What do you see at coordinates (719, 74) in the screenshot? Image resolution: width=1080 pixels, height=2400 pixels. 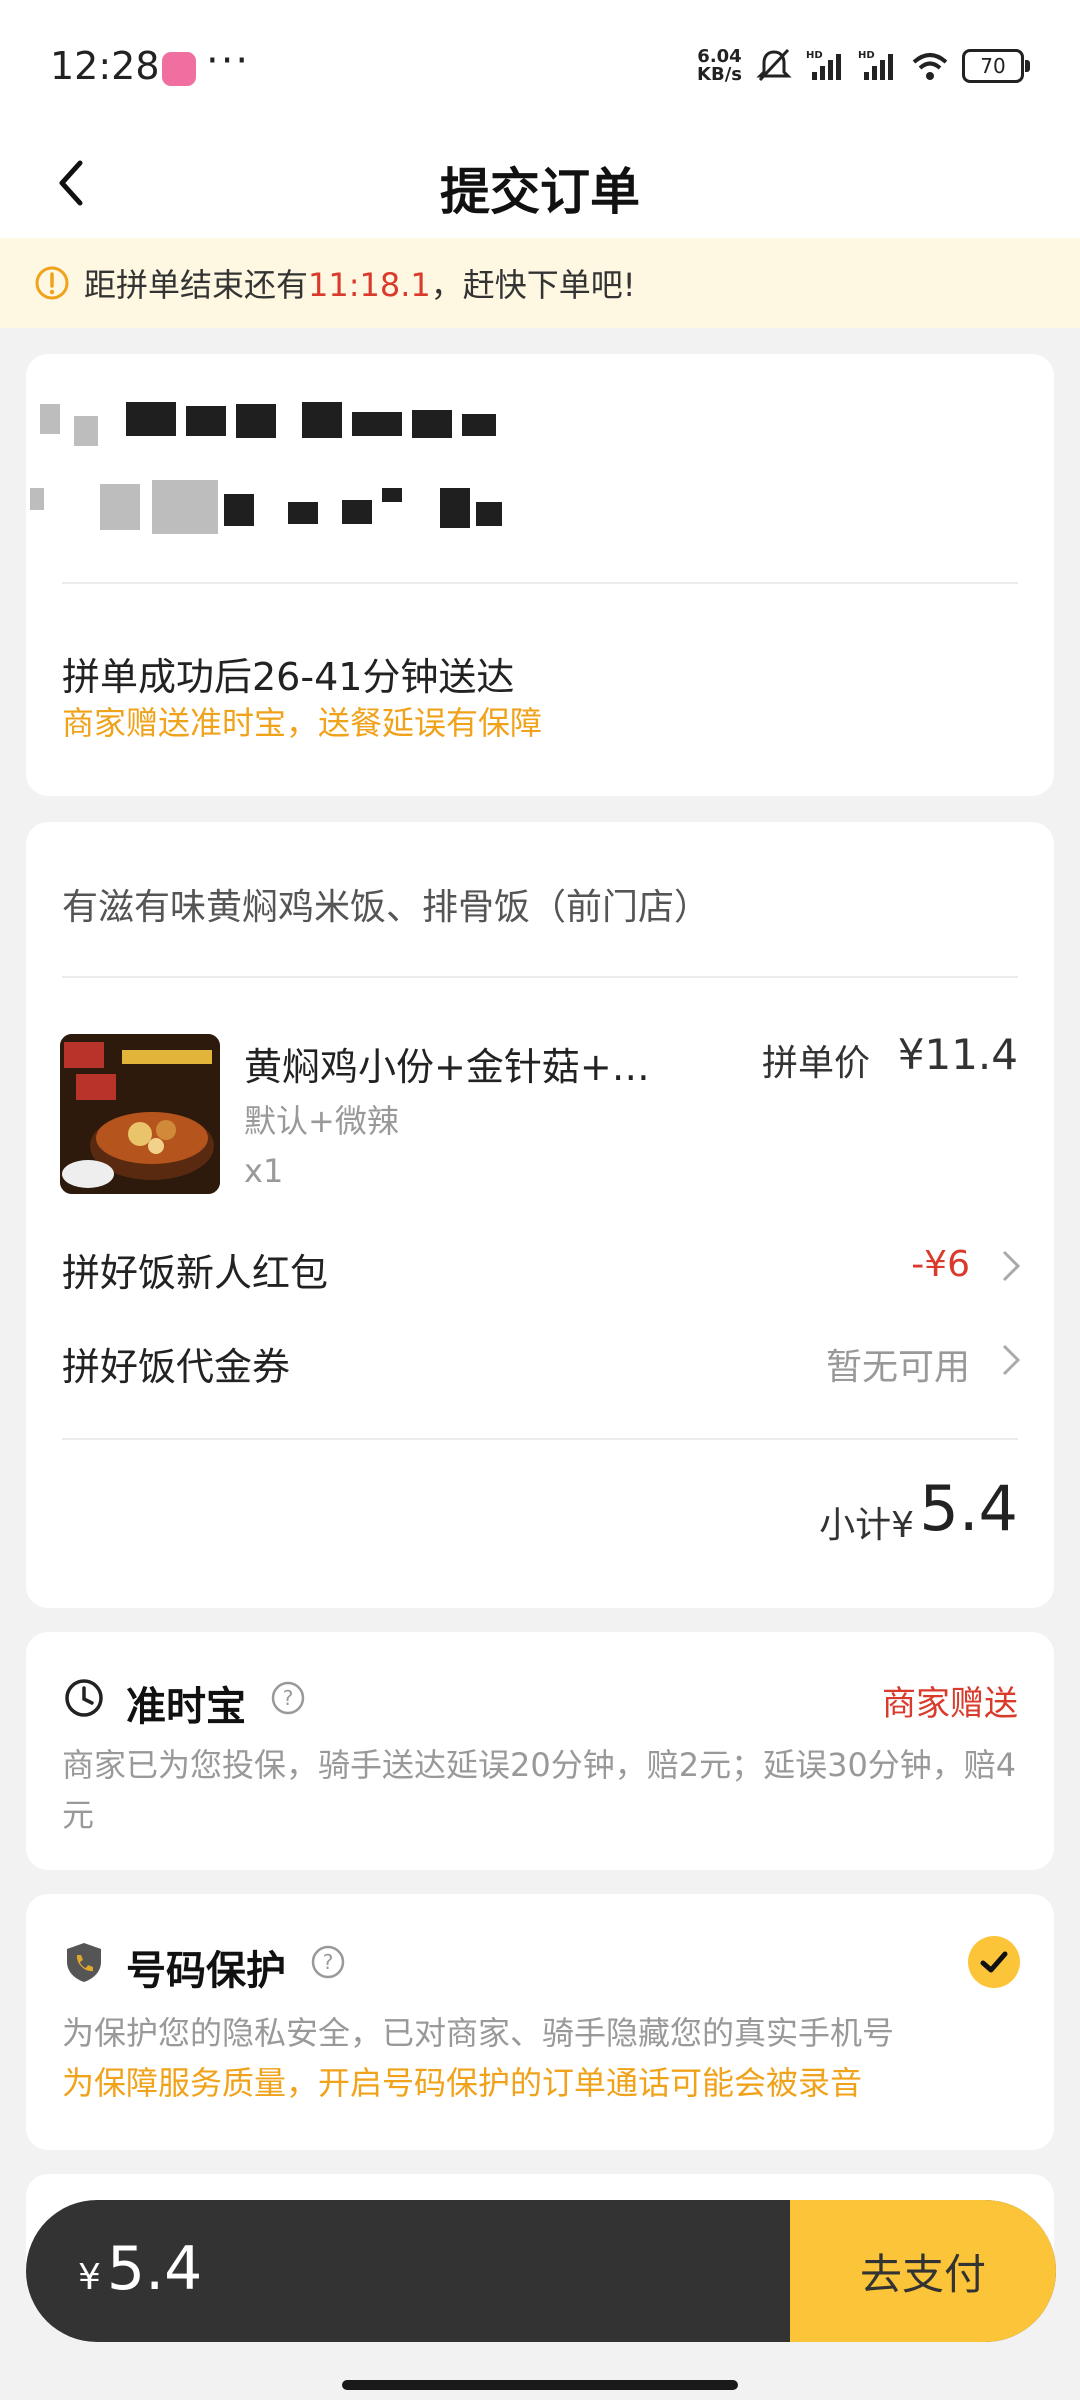 I see `network-speed-unit: KB/s` at bounding box center [719, 74].